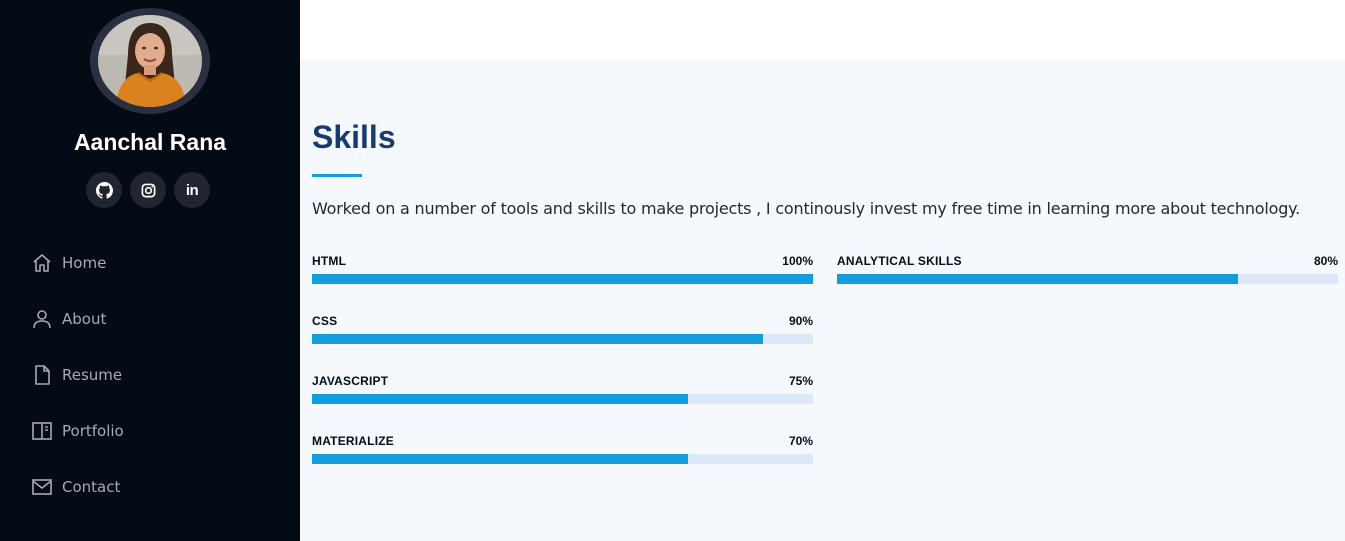 The width and height of the screenshot is (1345, 541). I want to click on github-link, so click(104, 190).